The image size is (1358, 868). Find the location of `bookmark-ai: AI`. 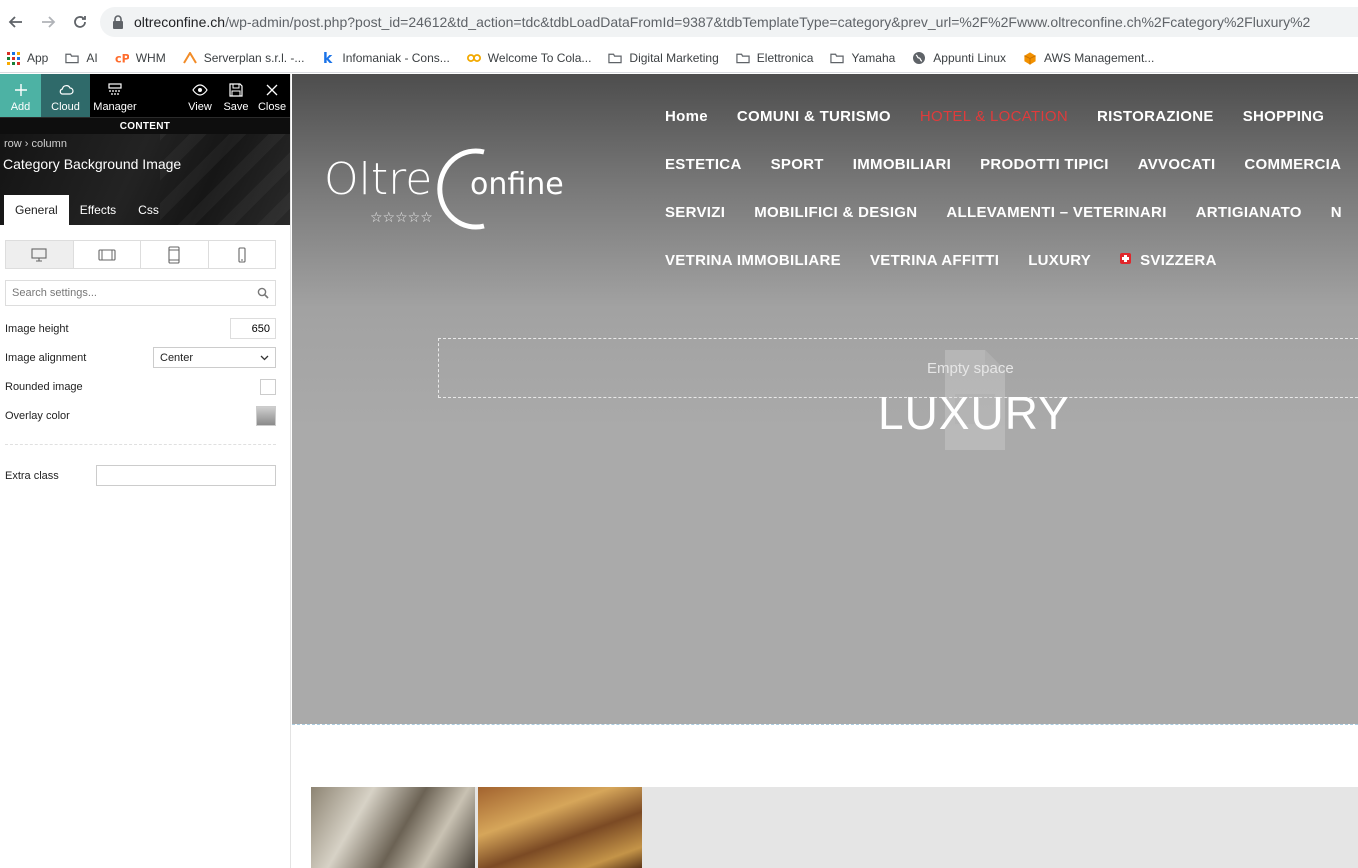

bookmark-ai: AI is located at coordinates (81, 58).